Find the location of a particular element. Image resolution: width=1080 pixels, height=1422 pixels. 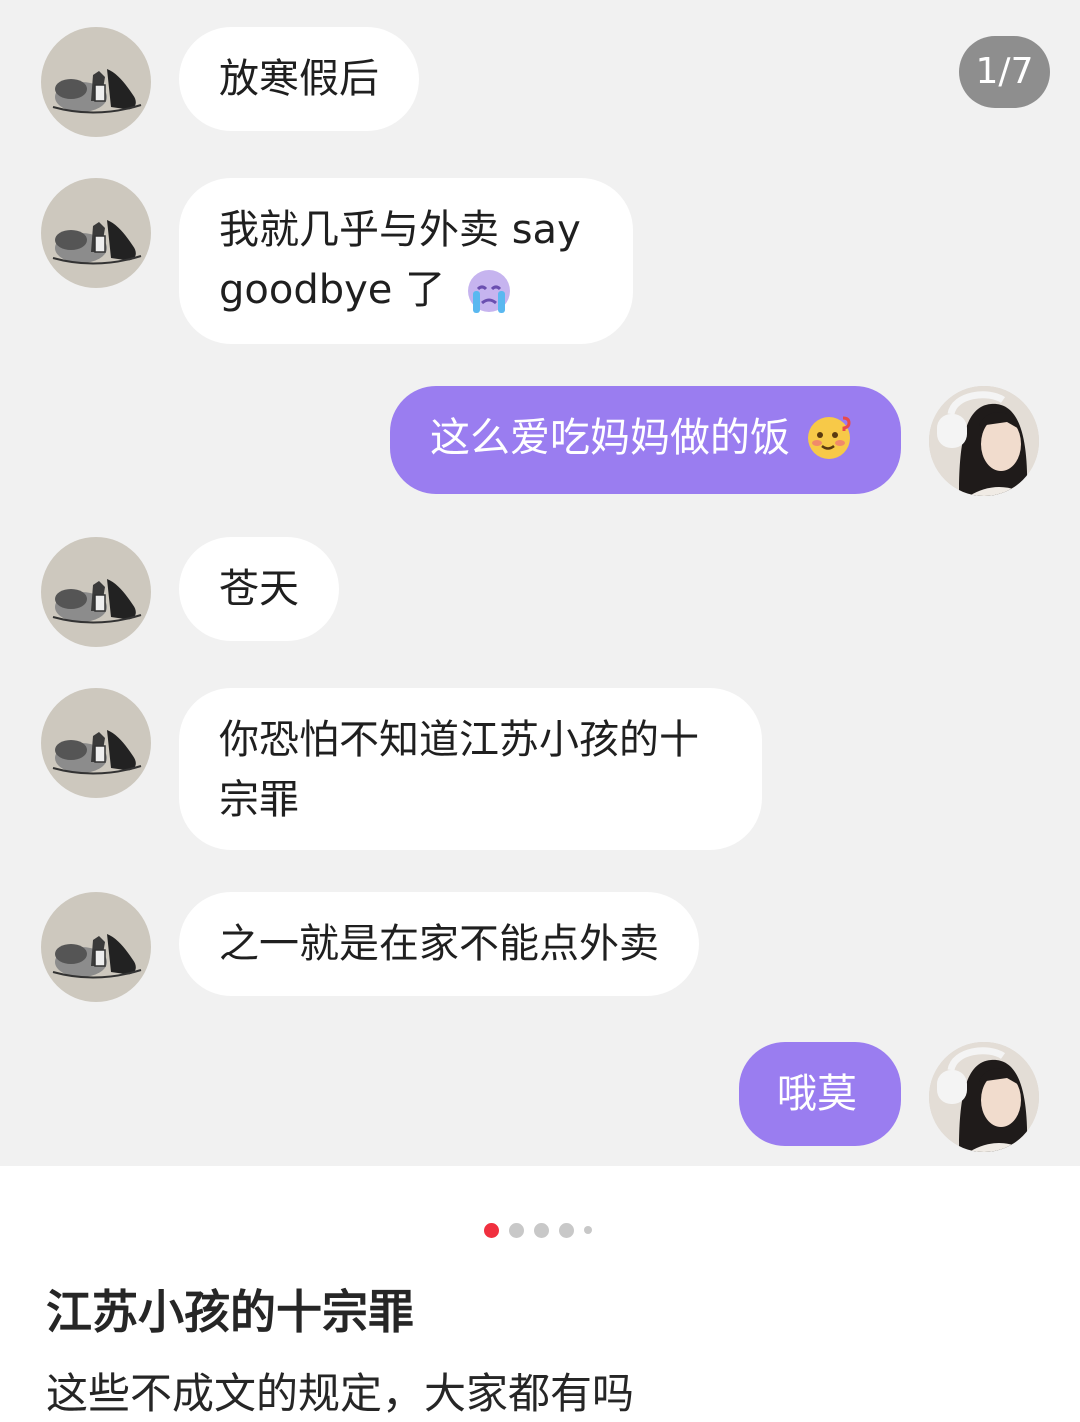

message-text: 这么爱吃妈妈做的饭 is located at coordinates (610, 438).